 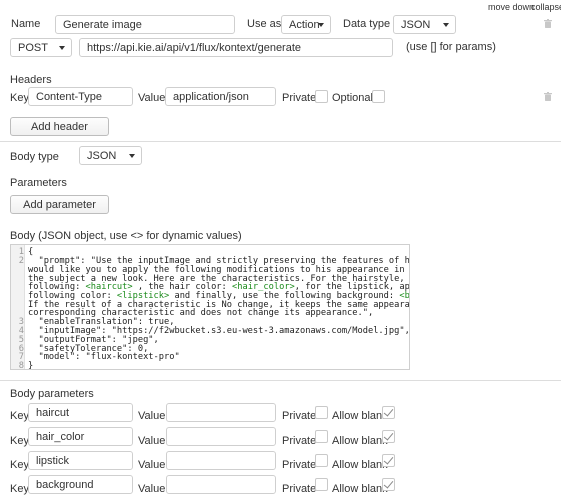 What do you see at coordinates (416, 24) in the screenshot?
I see `data-type-value: JSON` at bounding box center [416, 24].